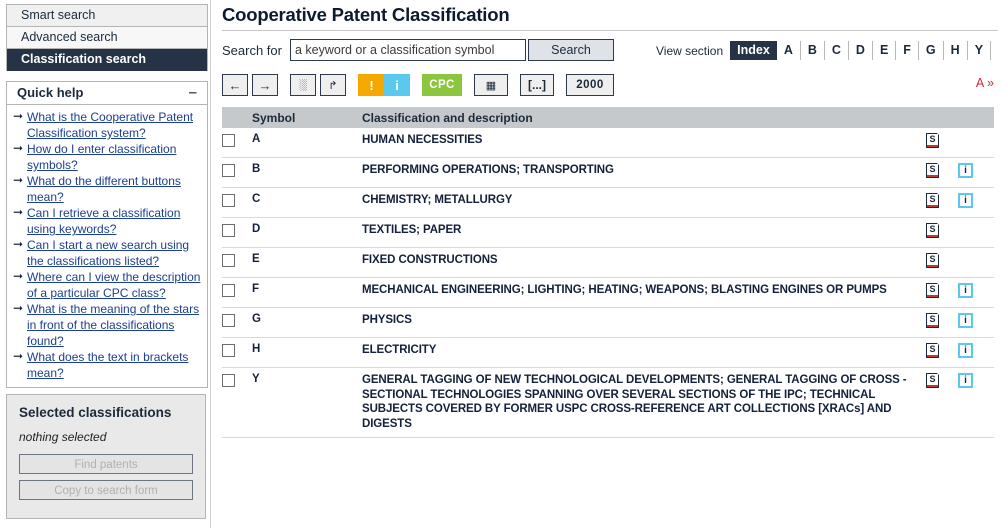 The width and height of the screenshot is (1002, 528). Describe the element at coordinates (333, 85) in the screenshot. I see `collapse-tree-button: ↱` at that location.